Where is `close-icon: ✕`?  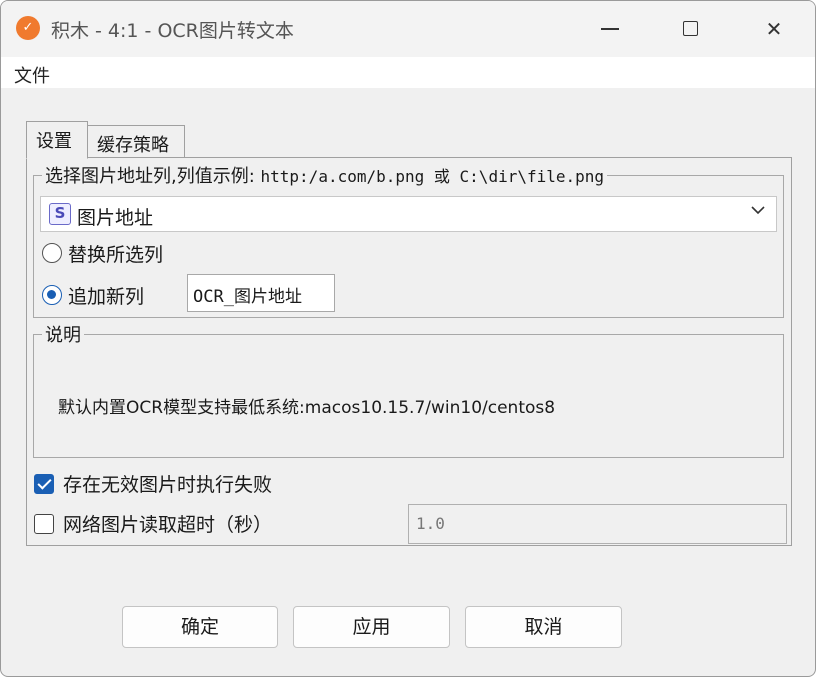
close-icon: ✕ is located at coordinates (774, 29).